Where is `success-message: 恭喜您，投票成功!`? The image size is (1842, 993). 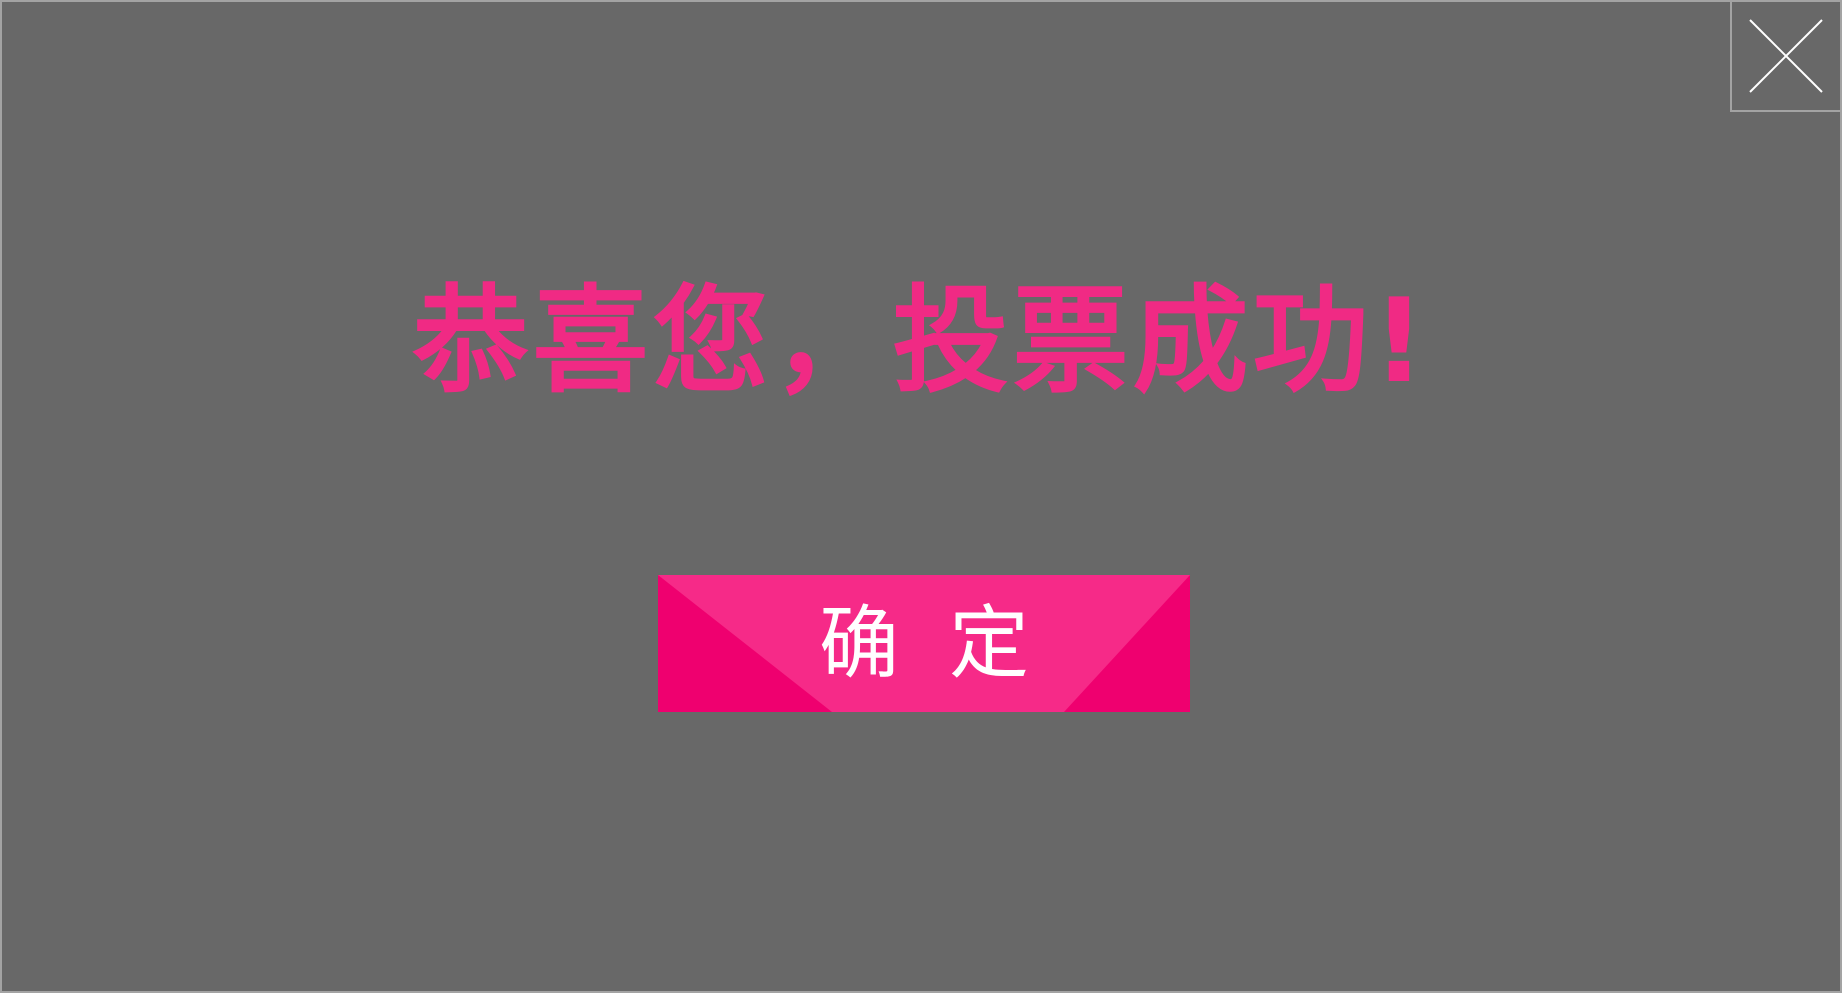 success-message: 恭喜您，投票成功! is located at coordinates (921, 341).